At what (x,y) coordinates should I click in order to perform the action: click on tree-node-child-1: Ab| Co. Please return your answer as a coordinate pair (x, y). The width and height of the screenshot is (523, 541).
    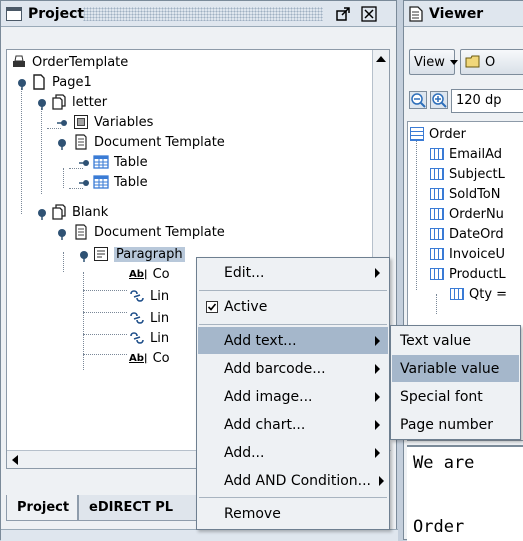
    Looking at the image, I should click on (149, 274).